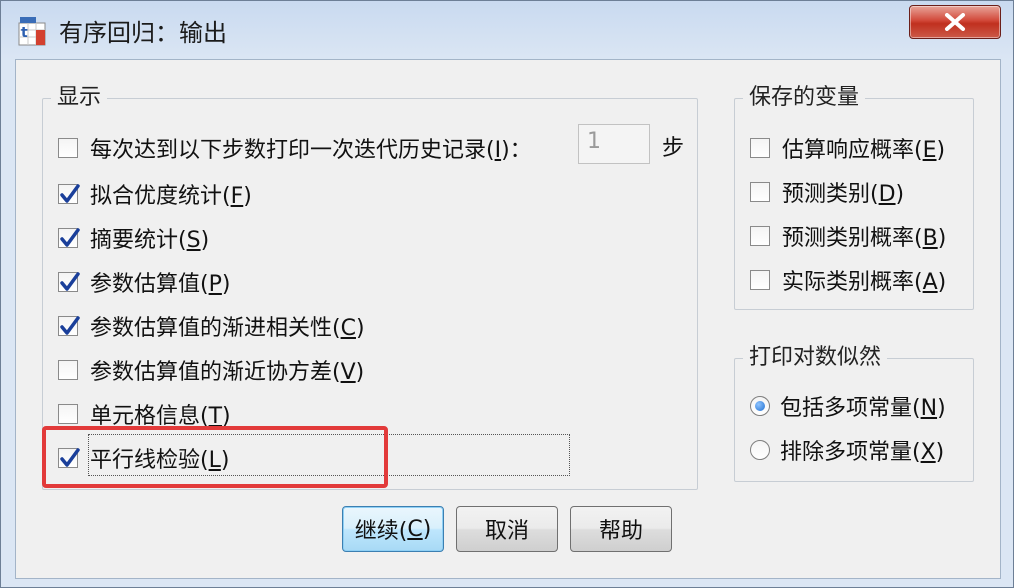  I want to click on include-multinomial-constant-radio: 包括多项常量(N), so click(848, 406).